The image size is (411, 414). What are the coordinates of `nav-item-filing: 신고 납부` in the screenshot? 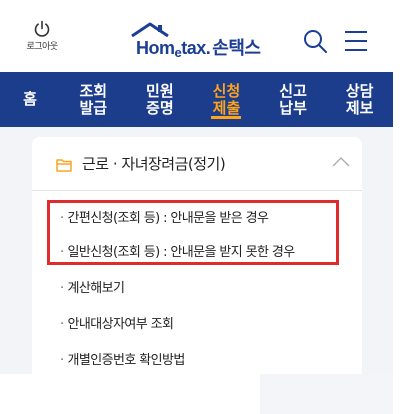 It's located at (293, 99).